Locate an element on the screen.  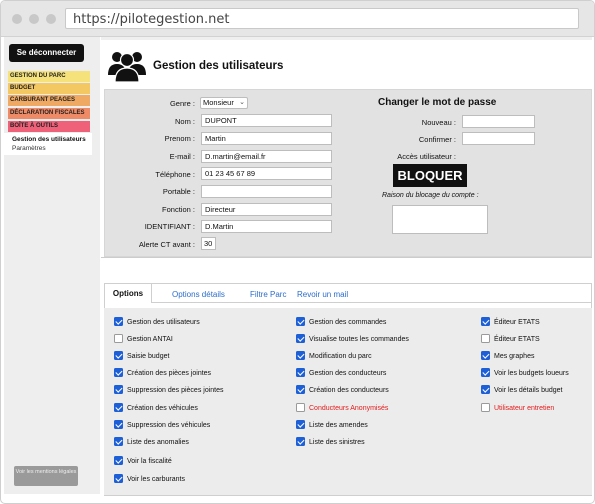
nom-label: Nom : is located at coordinates (184, 121).